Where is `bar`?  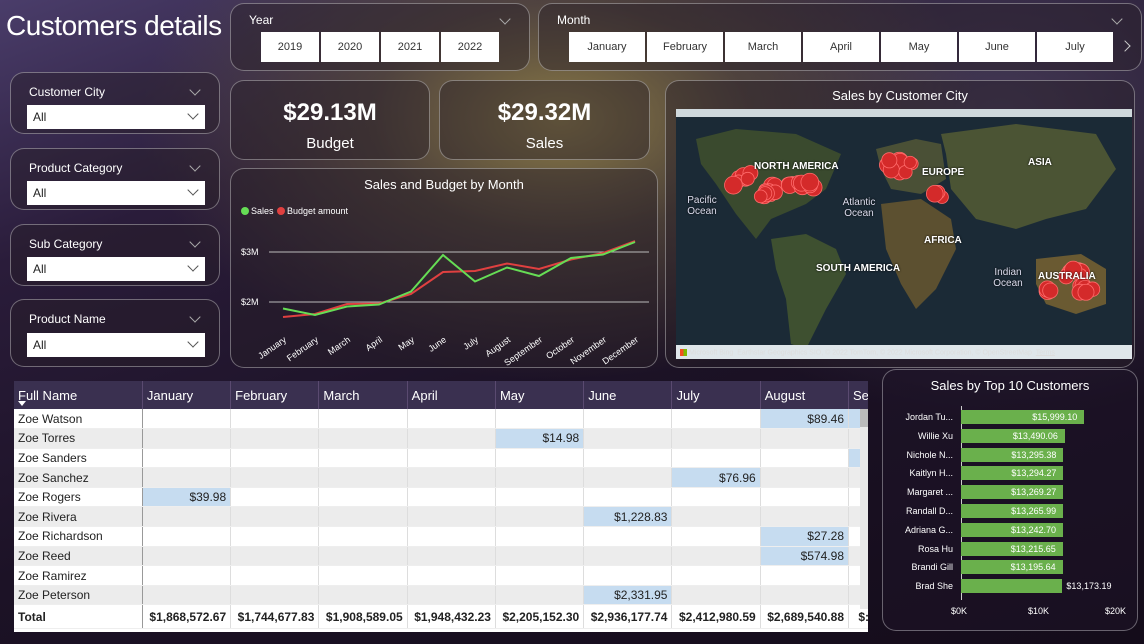
bar is located at coordinates (1012, 586).